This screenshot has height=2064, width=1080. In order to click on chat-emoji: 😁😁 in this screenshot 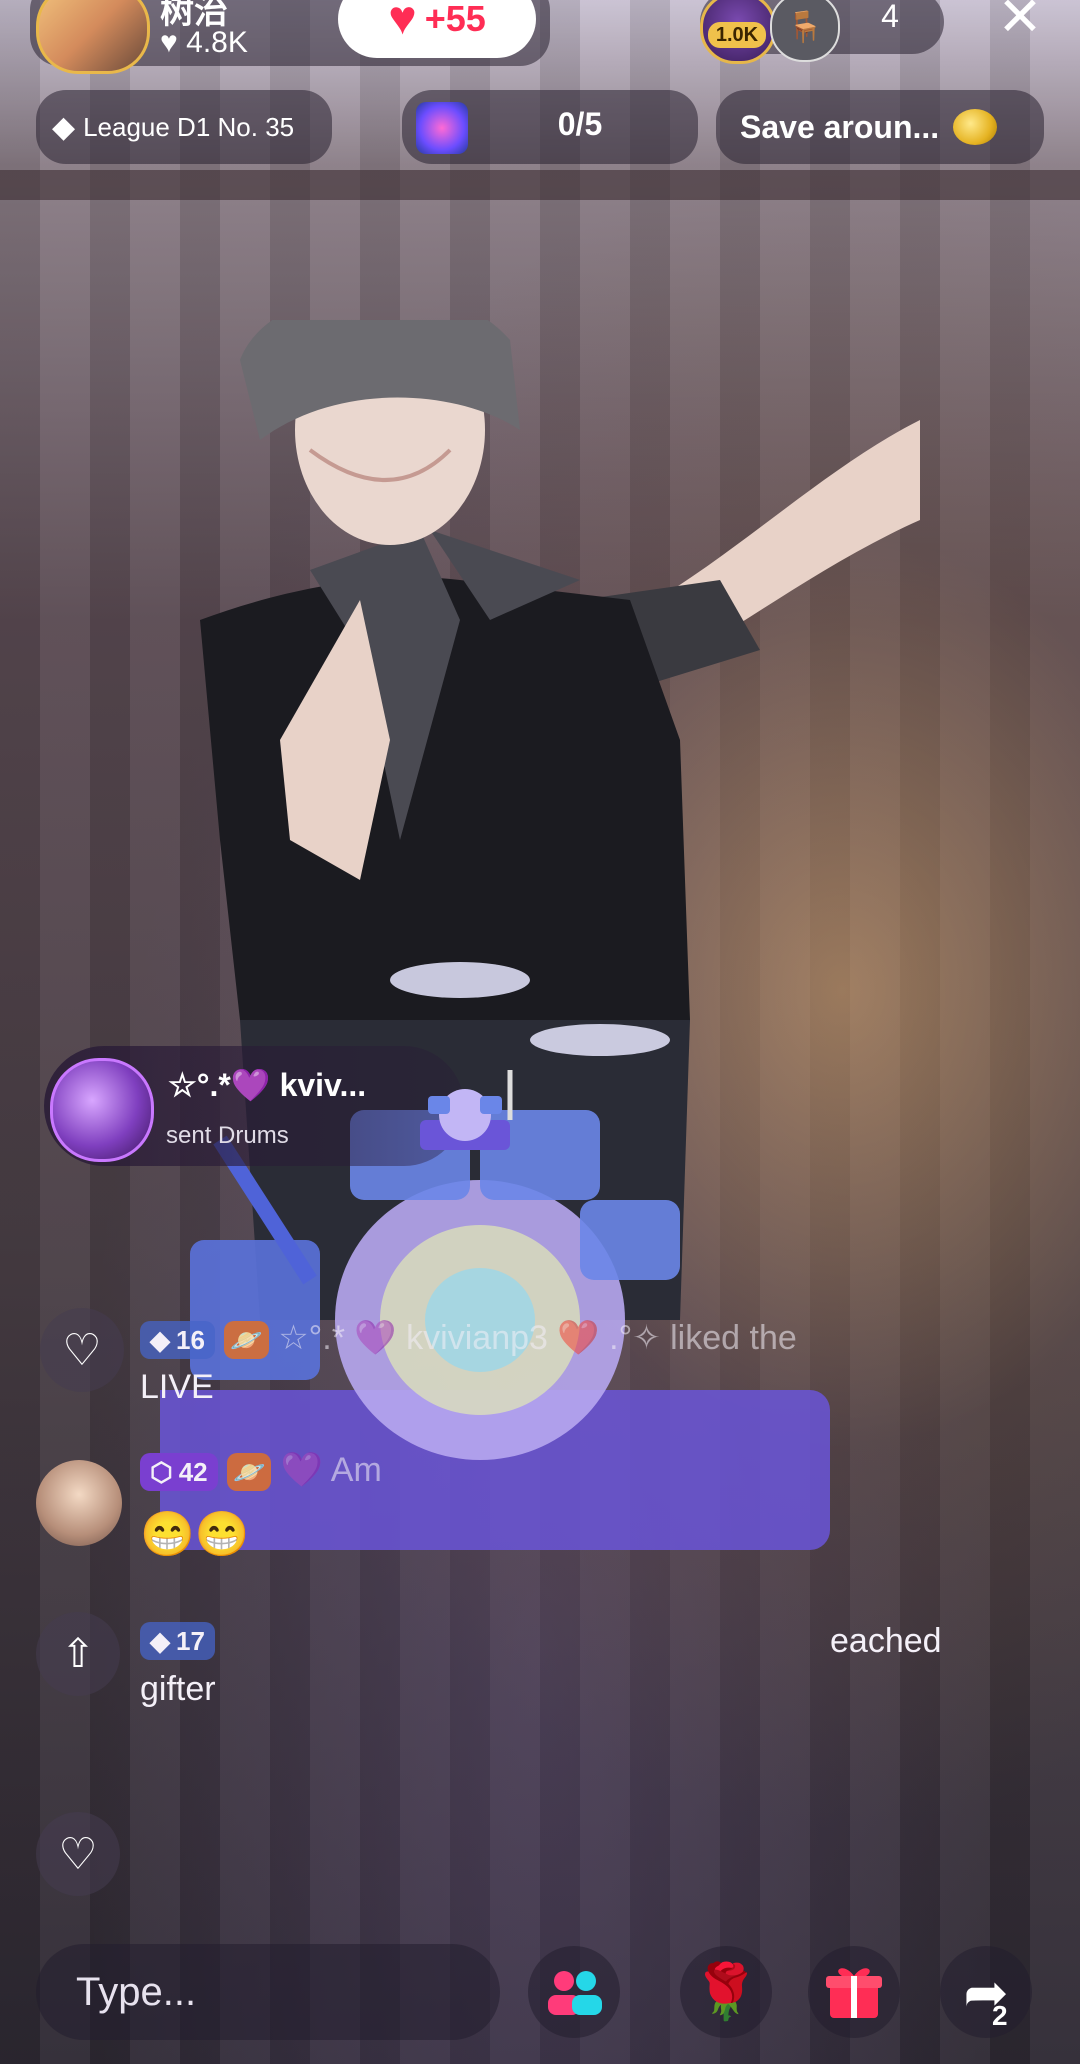, I will do `click(195, 1534)`.